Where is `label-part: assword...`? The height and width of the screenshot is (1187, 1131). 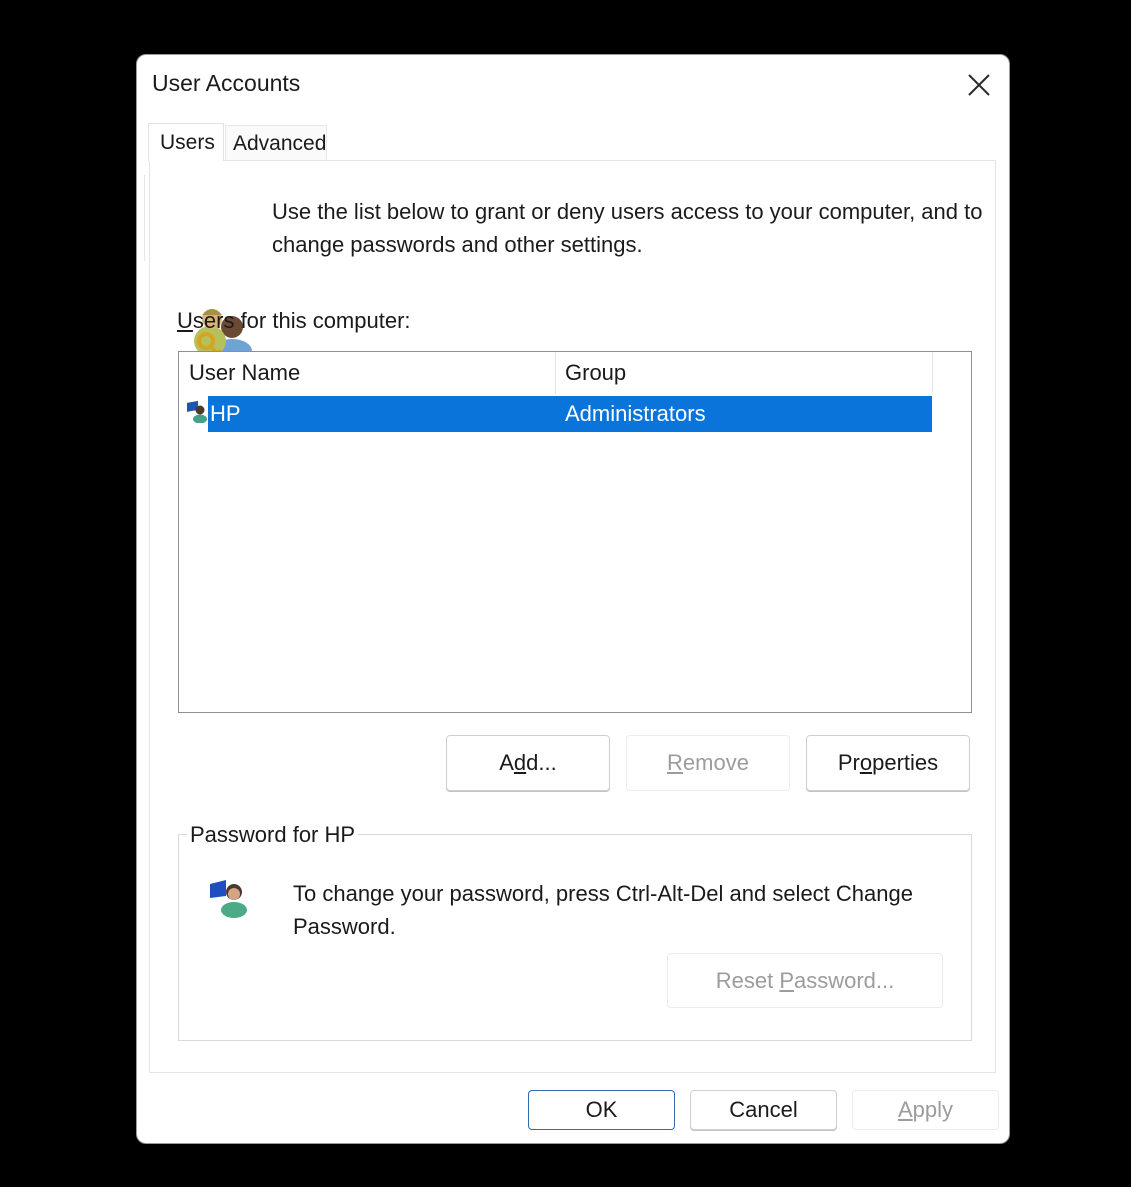
label-part: assword... is located at coordinates (844, 980).